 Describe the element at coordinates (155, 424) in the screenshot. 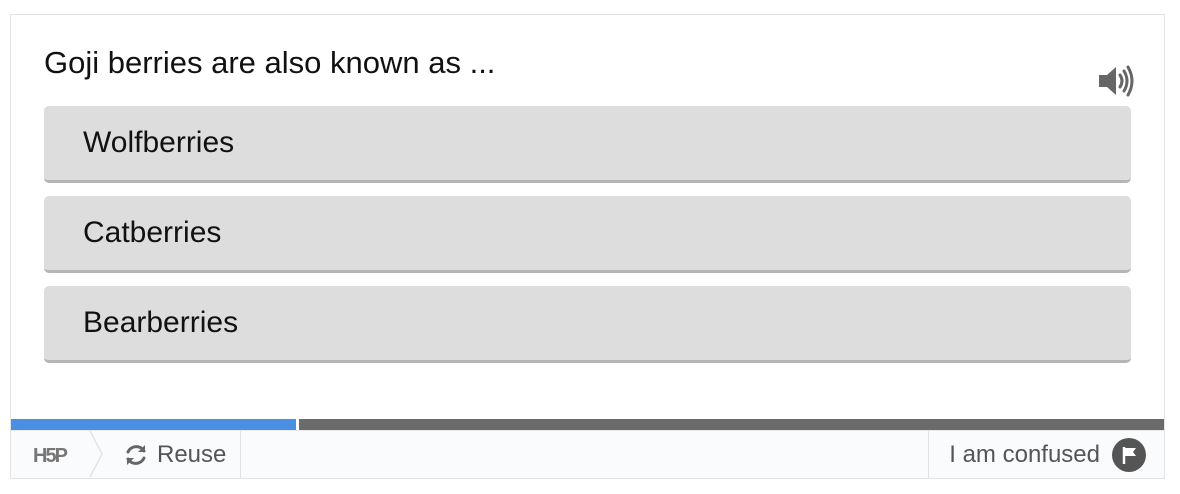

I see `progress-fill` at that location.